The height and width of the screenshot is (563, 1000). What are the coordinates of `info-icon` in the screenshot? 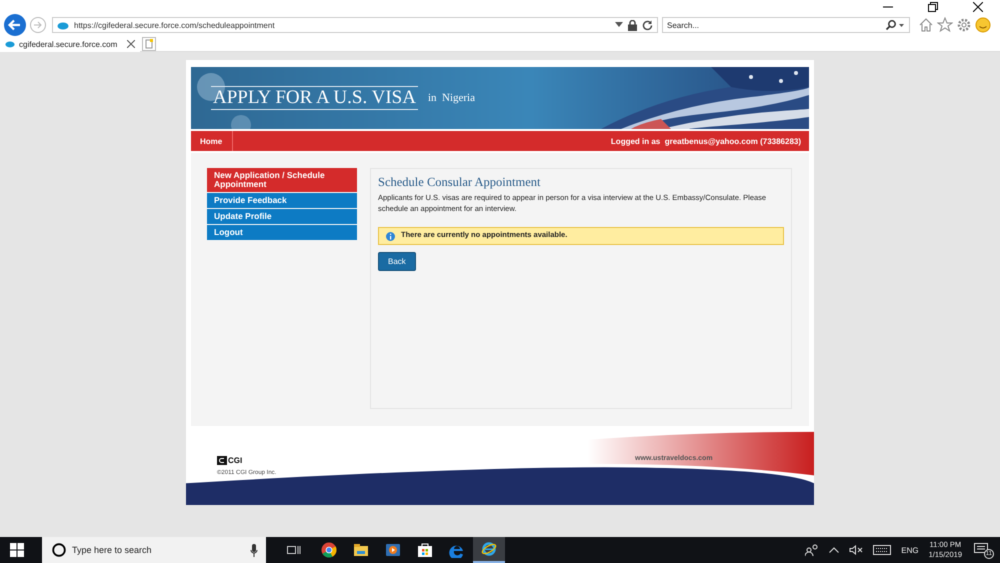 It's located at (390, 236).